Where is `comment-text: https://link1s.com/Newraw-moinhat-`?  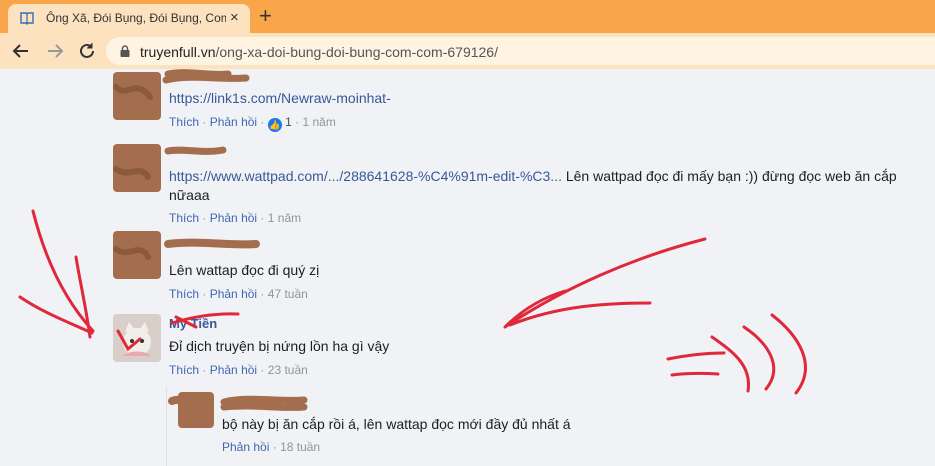 comment-text: https://link1s.com/Newraw-moinhat- is located at coordinates (280, 98).